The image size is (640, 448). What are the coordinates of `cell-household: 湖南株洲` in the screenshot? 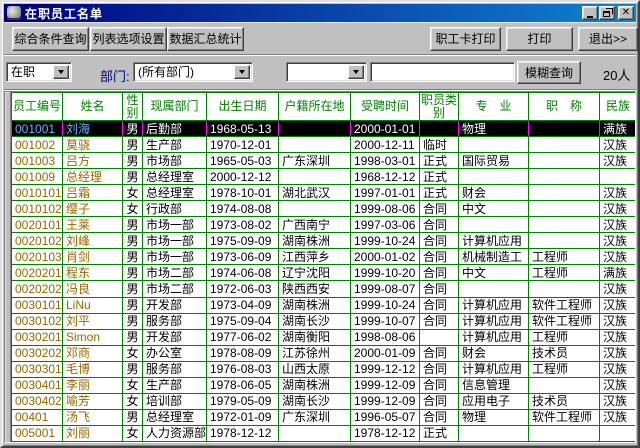 It's located at (314, 241).